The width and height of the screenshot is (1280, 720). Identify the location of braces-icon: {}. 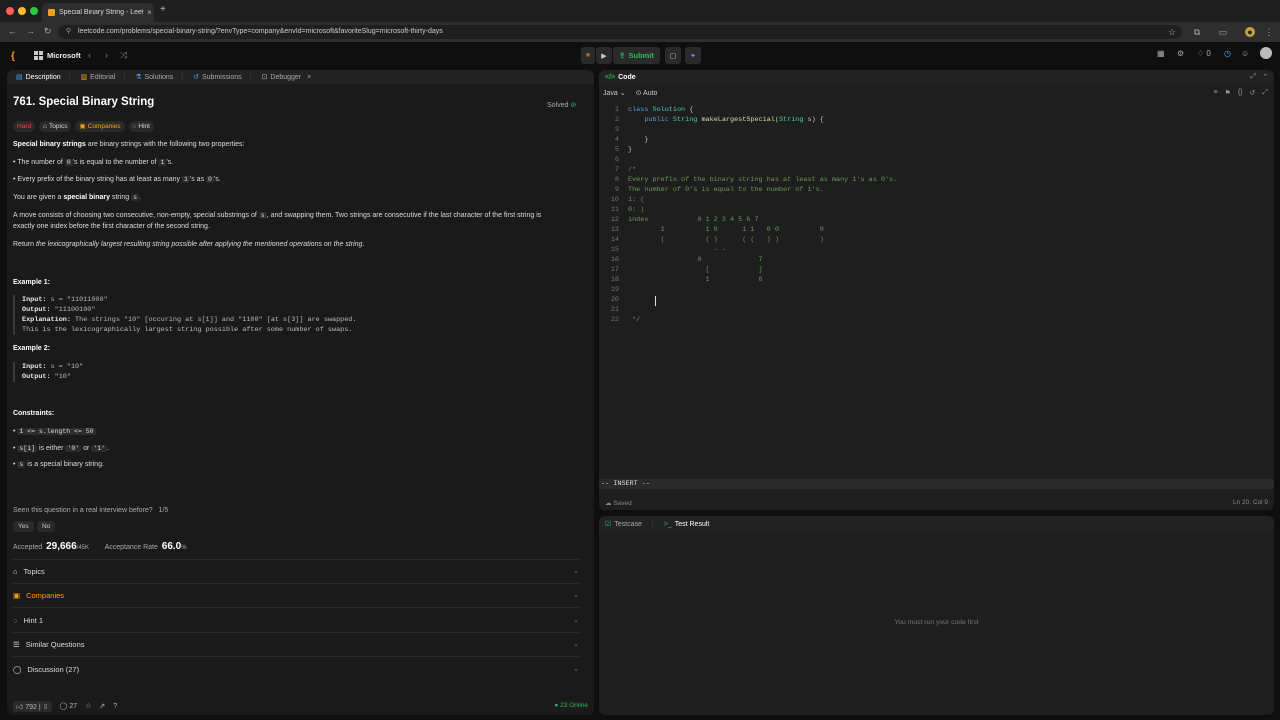
(1240, 93).